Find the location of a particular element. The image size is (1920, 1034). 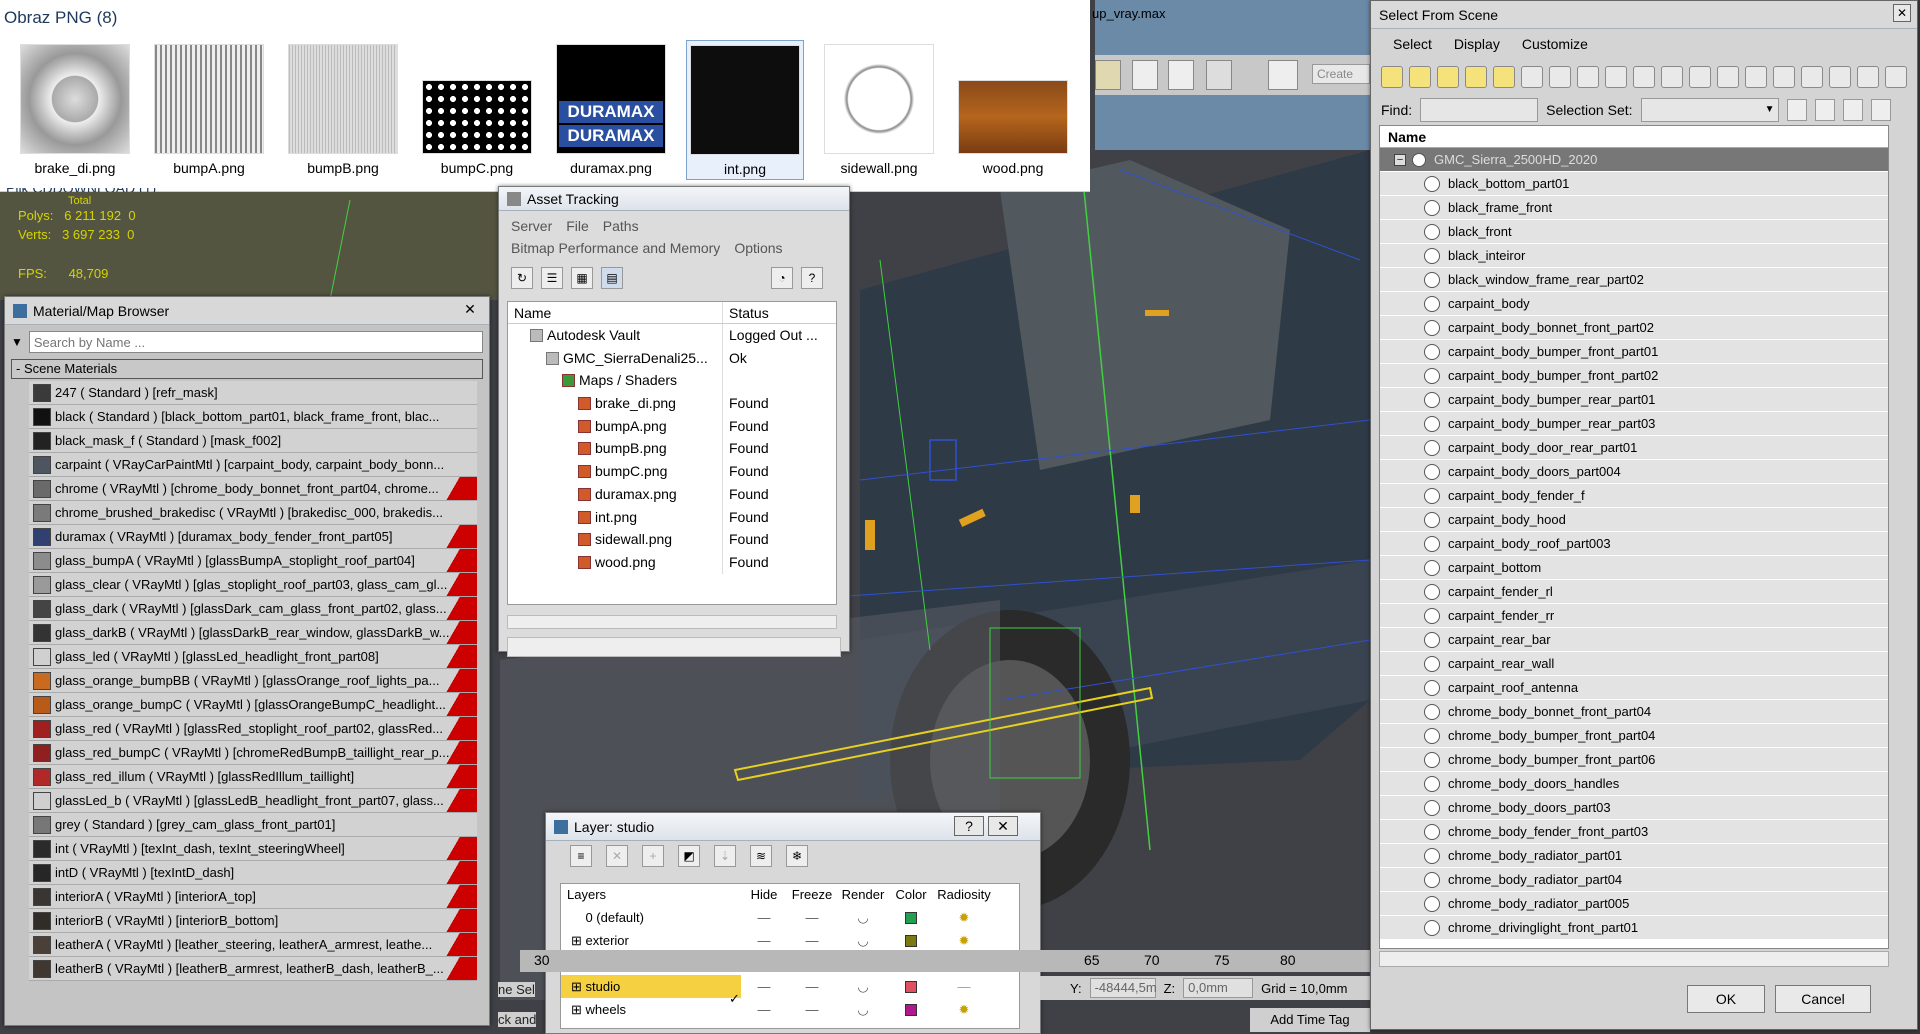

name-column-header: Name is located at coordinates (1634, 137).